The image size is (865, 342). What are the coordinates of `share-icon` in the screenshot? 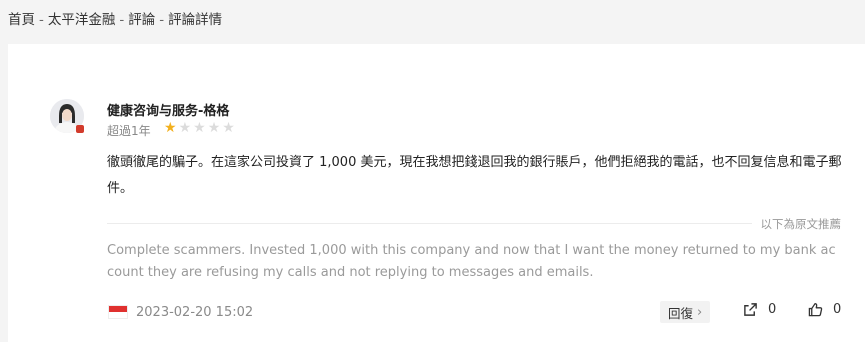 It's located at (750, 309).